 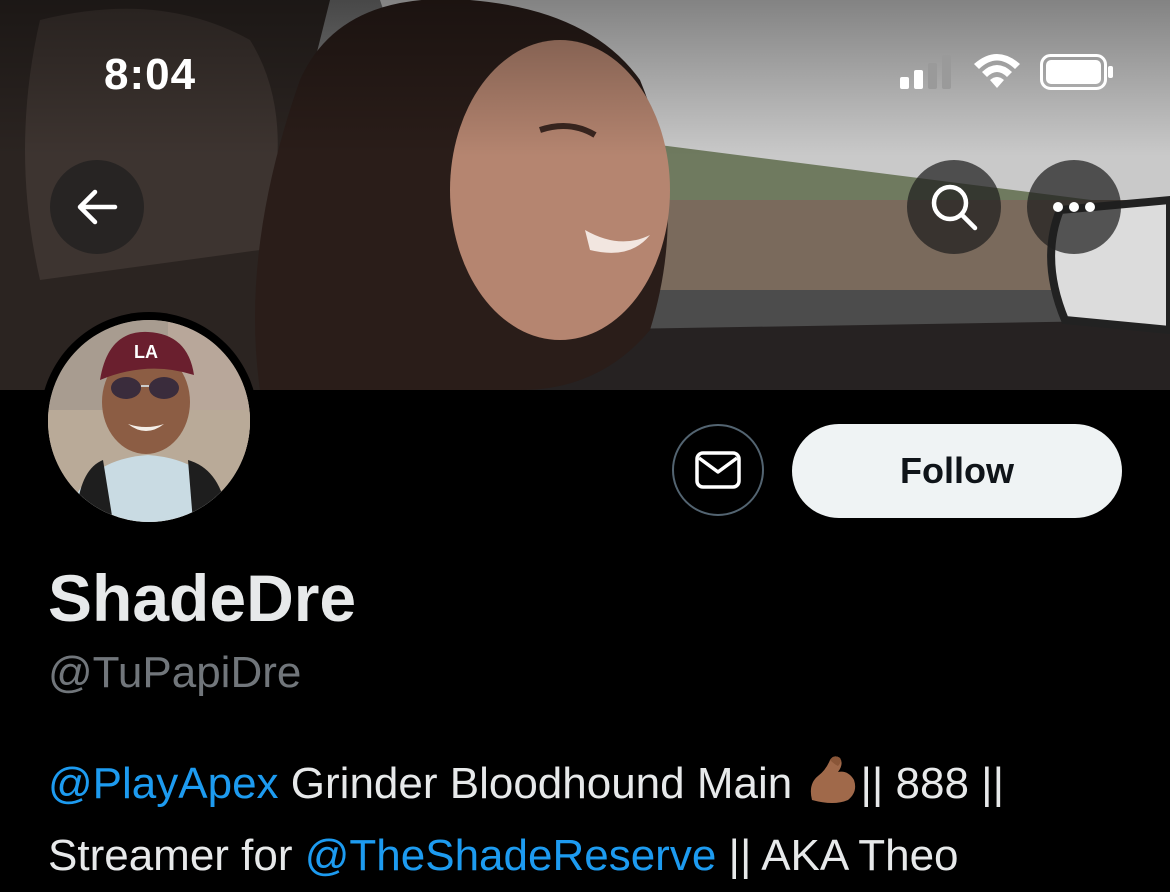 I want to click on avatar-image: LA, so click(x=149, y=421).